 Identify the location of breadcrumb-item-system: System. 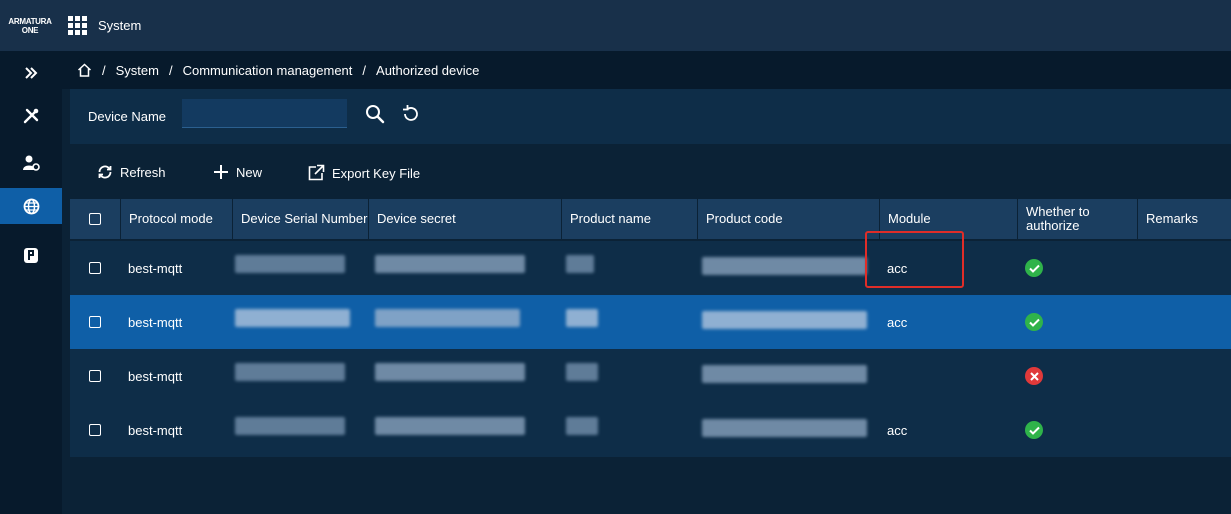
(137, 70).